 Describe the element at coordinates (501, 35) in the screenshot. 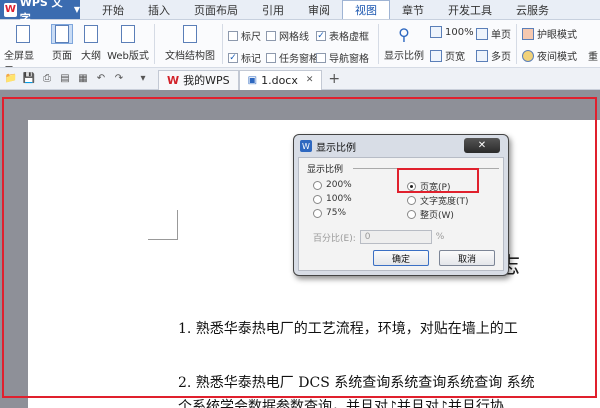

I see `single-page-label: 单页` at that location.